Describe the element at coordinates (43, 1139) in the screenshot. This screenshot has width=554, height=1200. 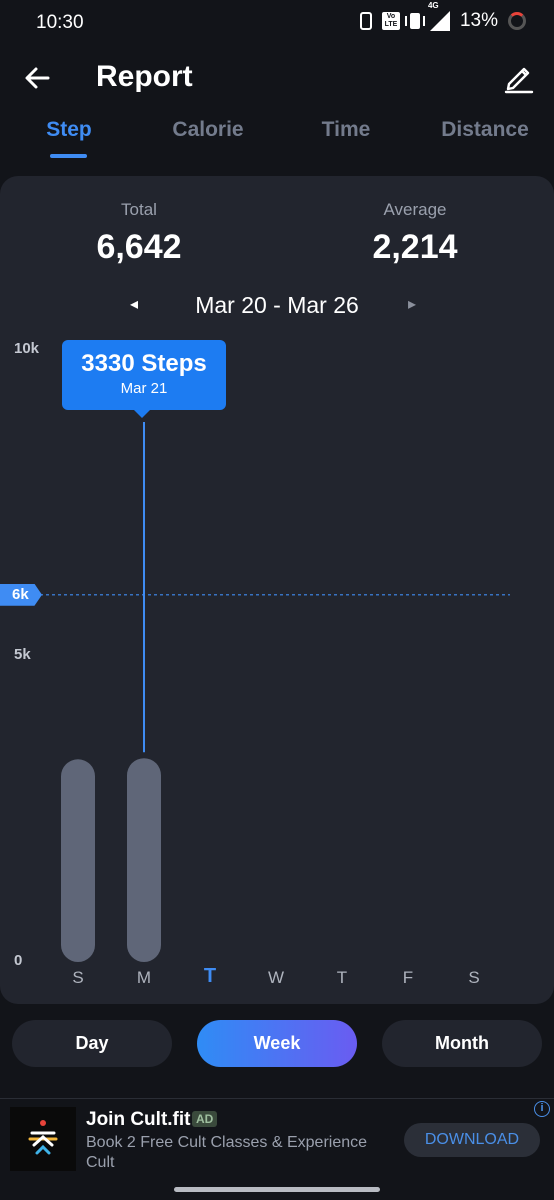
I see `cult-fit-logo` at that location.